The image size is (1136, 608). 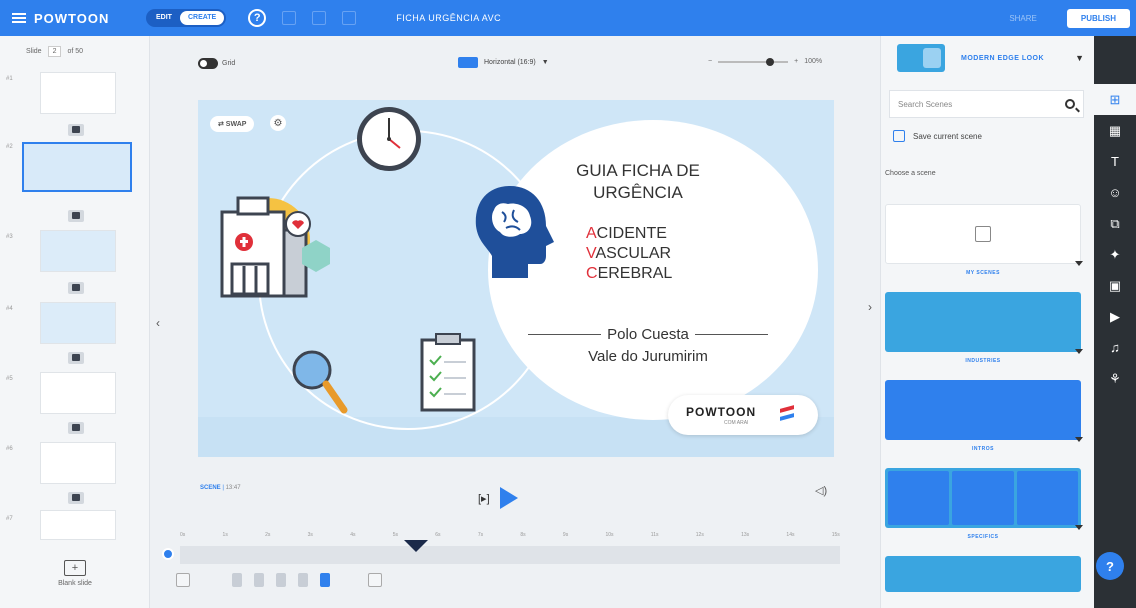 What do you see at coordinates (310, 535) in the screenshot?
I see `tick-label: 3s` at bounding box center [310, 535].